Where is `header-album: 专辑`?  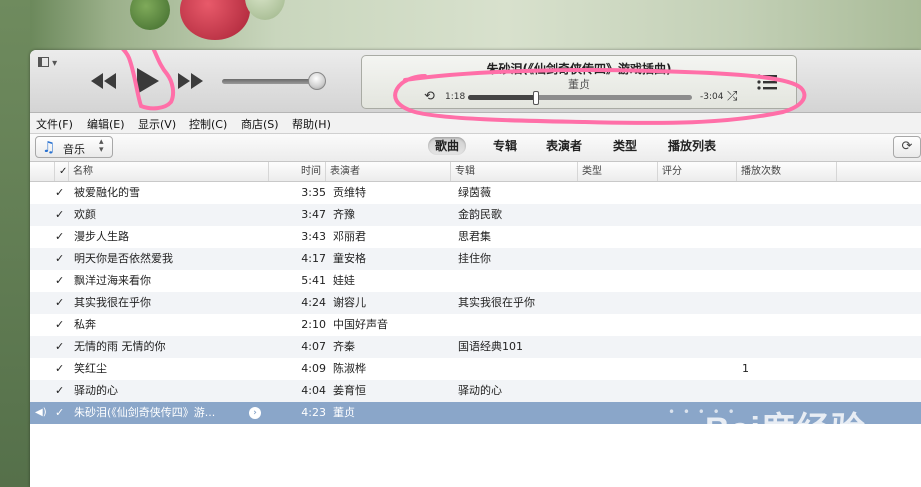 header-album: 专辑 is located at coordinates (514, 171).